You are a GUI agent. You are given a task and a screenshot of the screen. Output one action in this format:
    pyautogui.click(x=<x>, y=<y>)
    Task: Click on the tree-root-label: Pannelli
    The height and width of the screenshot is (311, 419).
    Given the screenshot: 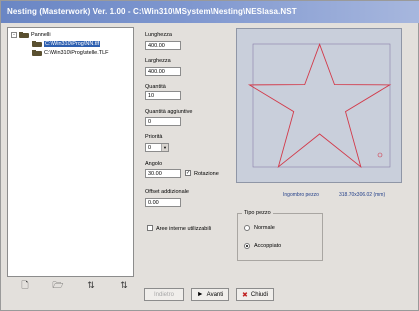 What is the action you would take?
    pyautogui.click(x=41, y=35)
    